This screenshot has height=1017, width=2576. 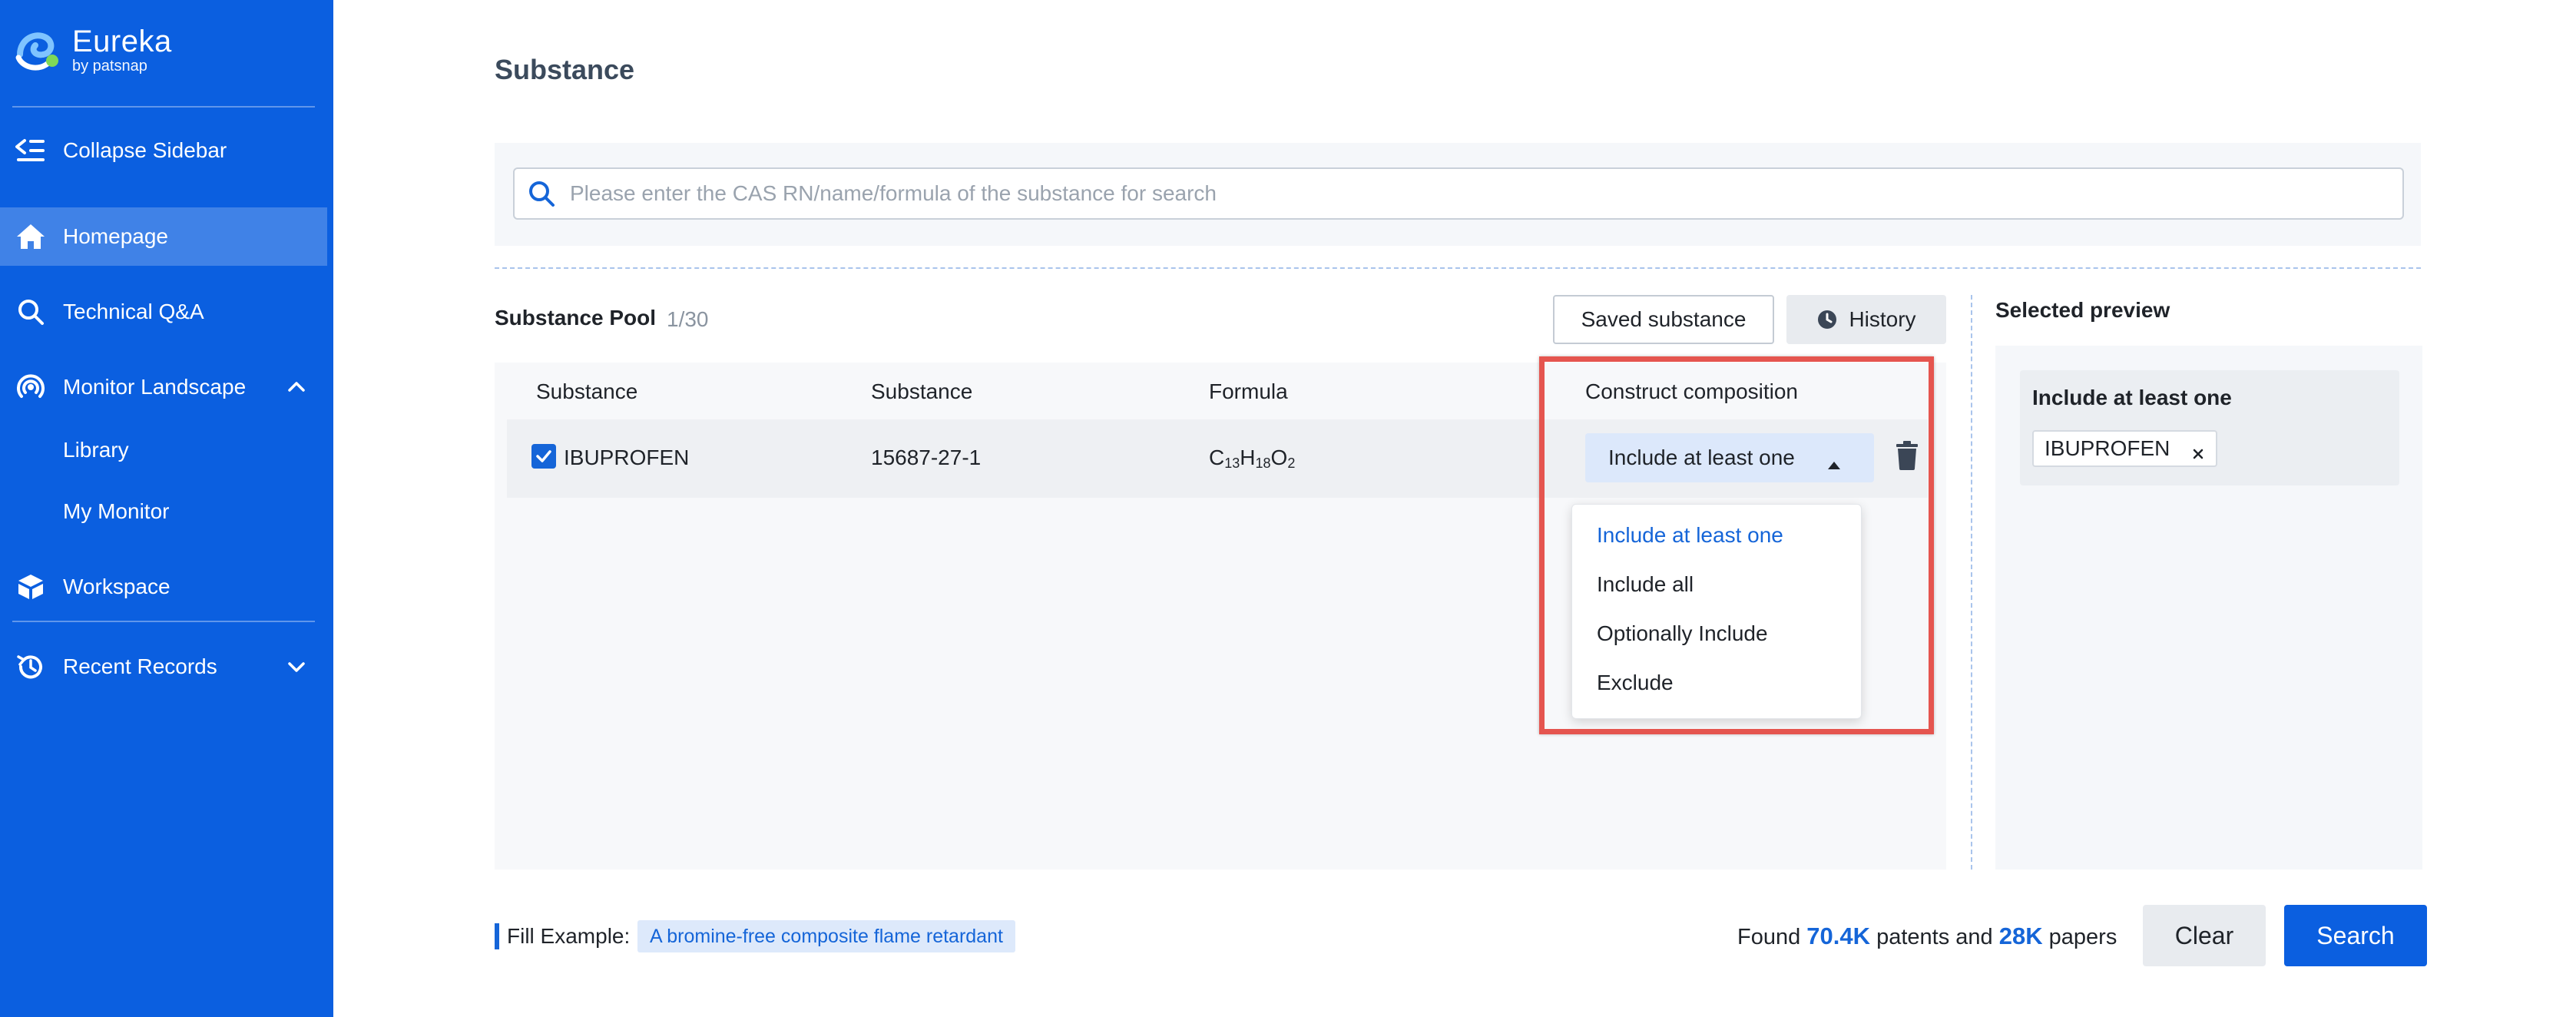 What do you see at coordinates (296, 387) in the screenshot?
I see `chevron-up-icon` at bounding box center [296, 387].